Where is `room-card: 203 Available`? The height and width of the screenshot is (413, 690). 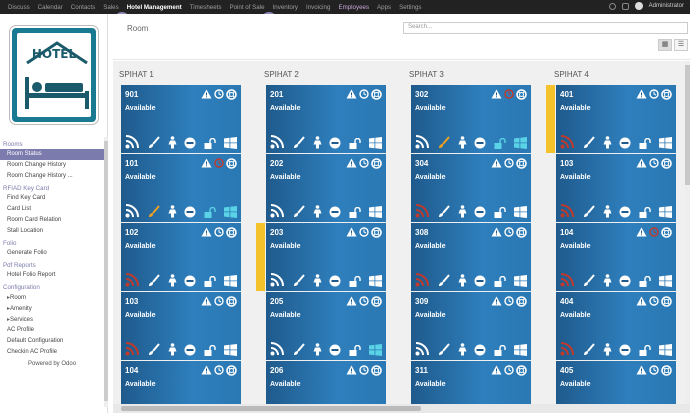 room-card: 203 Available is located at coordinates (321, 257).